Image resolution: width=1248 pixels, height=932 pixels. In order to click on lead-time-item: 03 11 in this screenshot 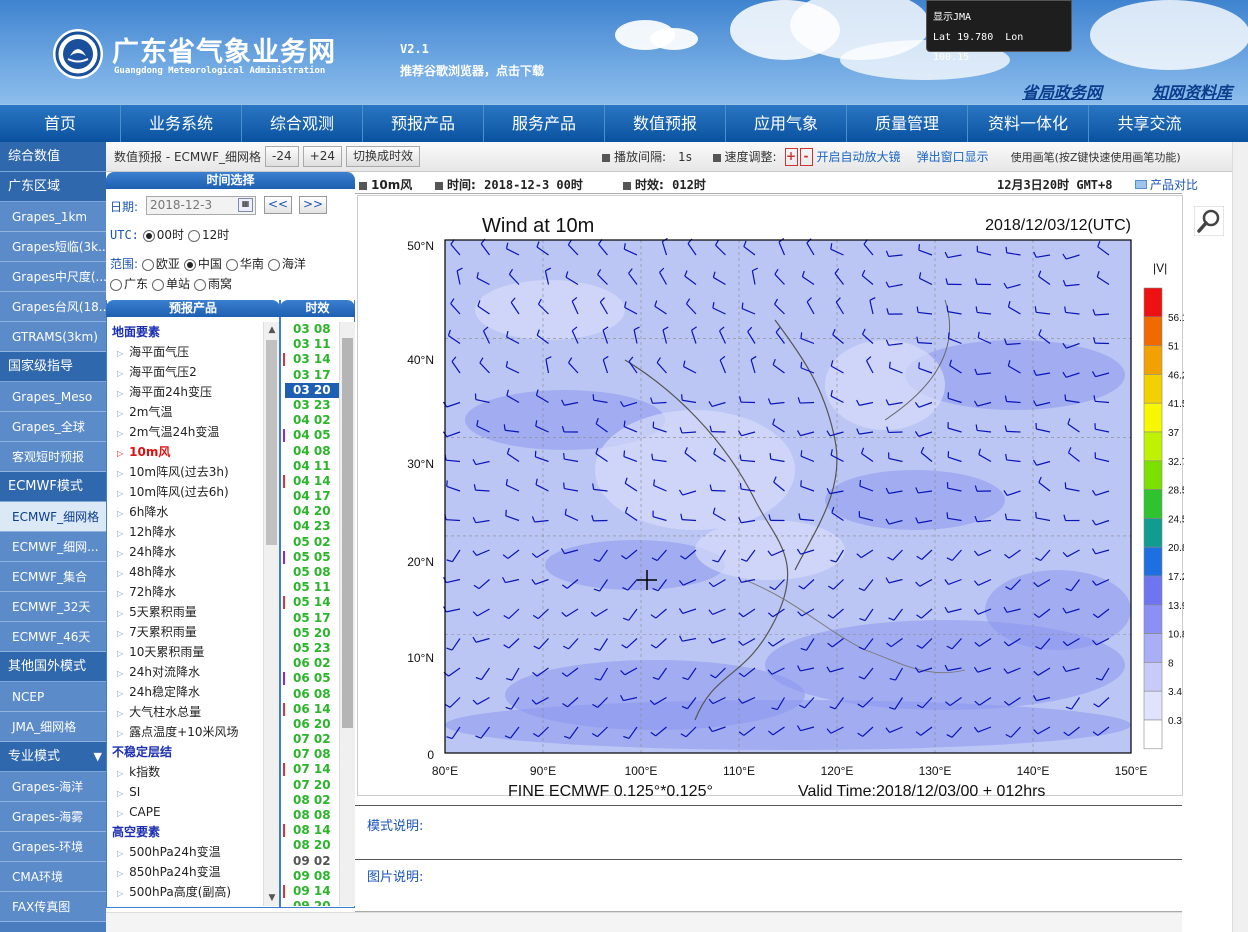, I will do `click(310, 344)`.